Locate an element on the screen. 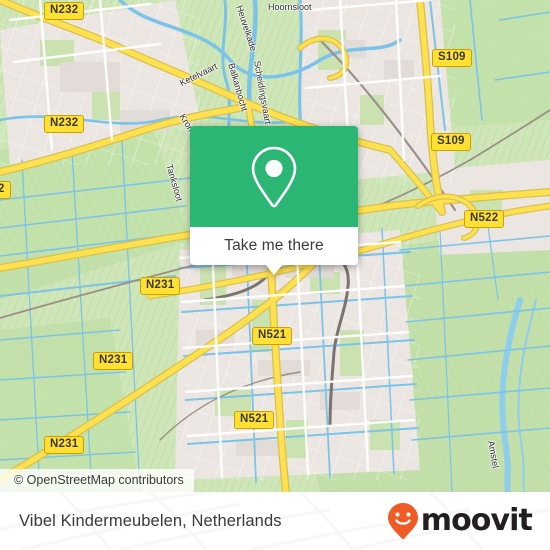 Image resolution: width=550 pixels, height=550 pixels. place-title: Vibel Kindermeubelen, Netherlands is located at coordinates (150, 520).